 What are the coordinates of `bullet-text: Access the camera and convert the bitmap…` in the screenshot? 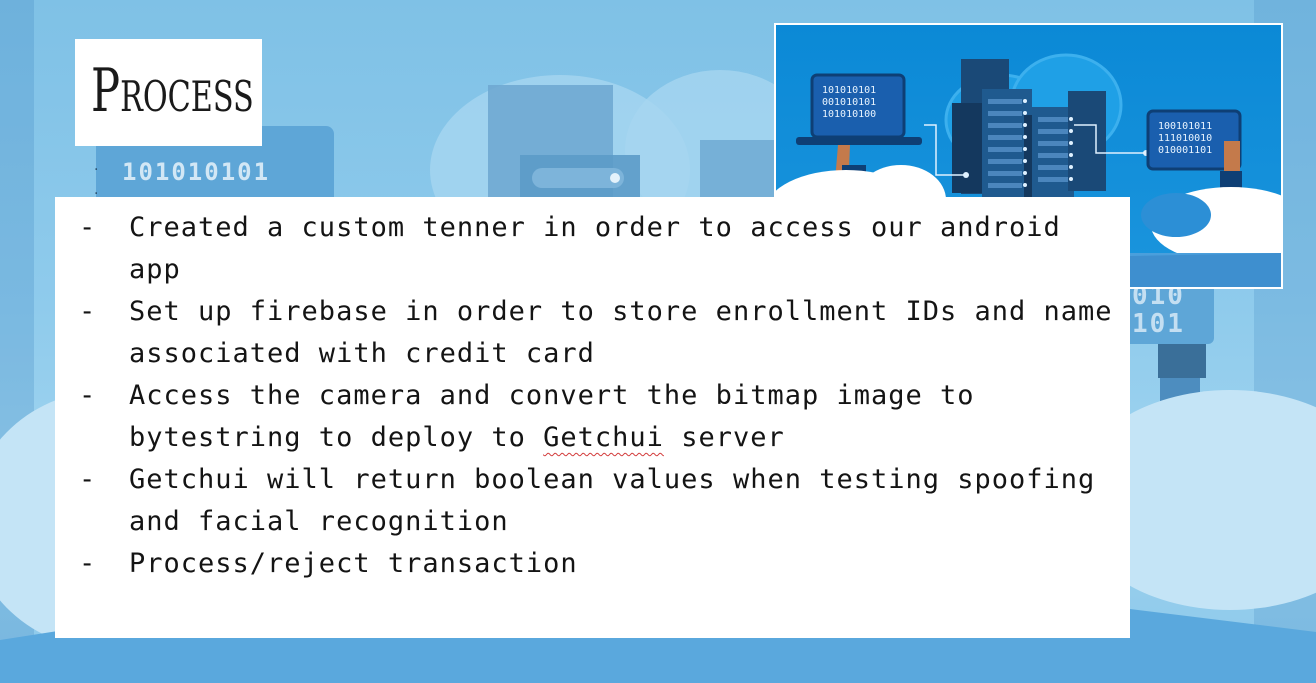 It's located at (552, 416).